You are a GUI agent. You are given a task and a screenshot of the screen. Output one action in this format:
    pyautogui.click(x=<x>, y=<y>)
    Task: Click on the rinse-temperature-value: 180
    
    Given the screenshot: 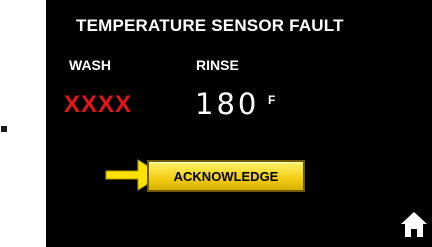 What is the action you would take?
    pyautogui.click(x=227, y=104)
    